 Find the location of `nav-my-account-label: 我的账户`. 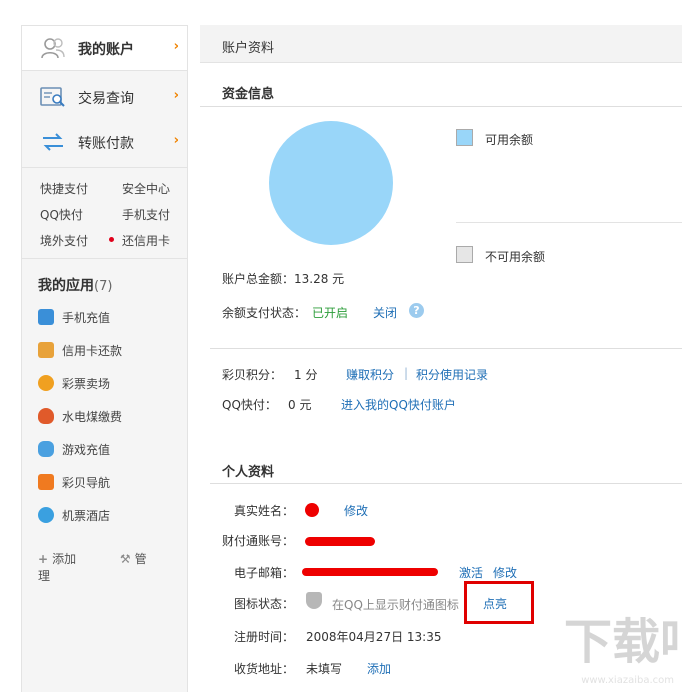

nav-my-account-label: 我的账户 is located at coordinates (106, 50).